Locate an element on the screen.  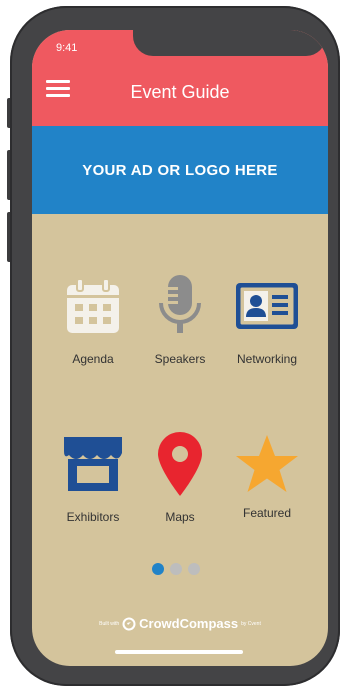
powered-by-footer: Built with CrowdCompass by Cvent is located at coordinates (180, 623).